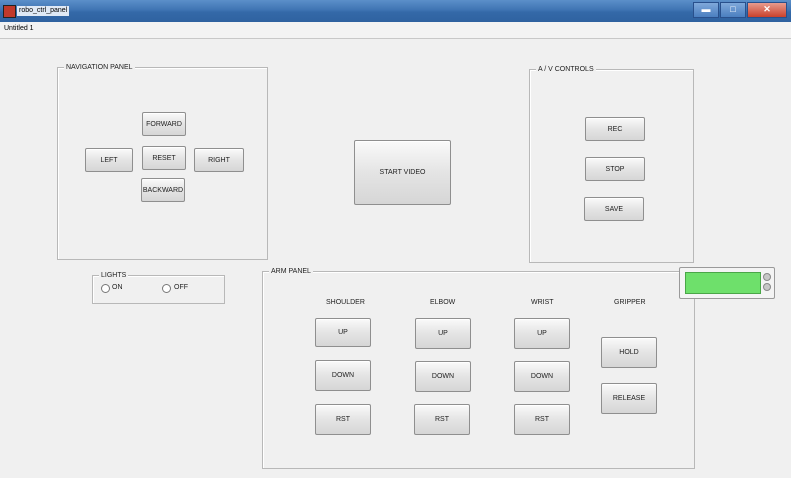 The height and width of the screenshot is (478, 791). Describe the element at coordinates (443, 333) in the screenshot. I see `elbow-up-button: UP` at that location.